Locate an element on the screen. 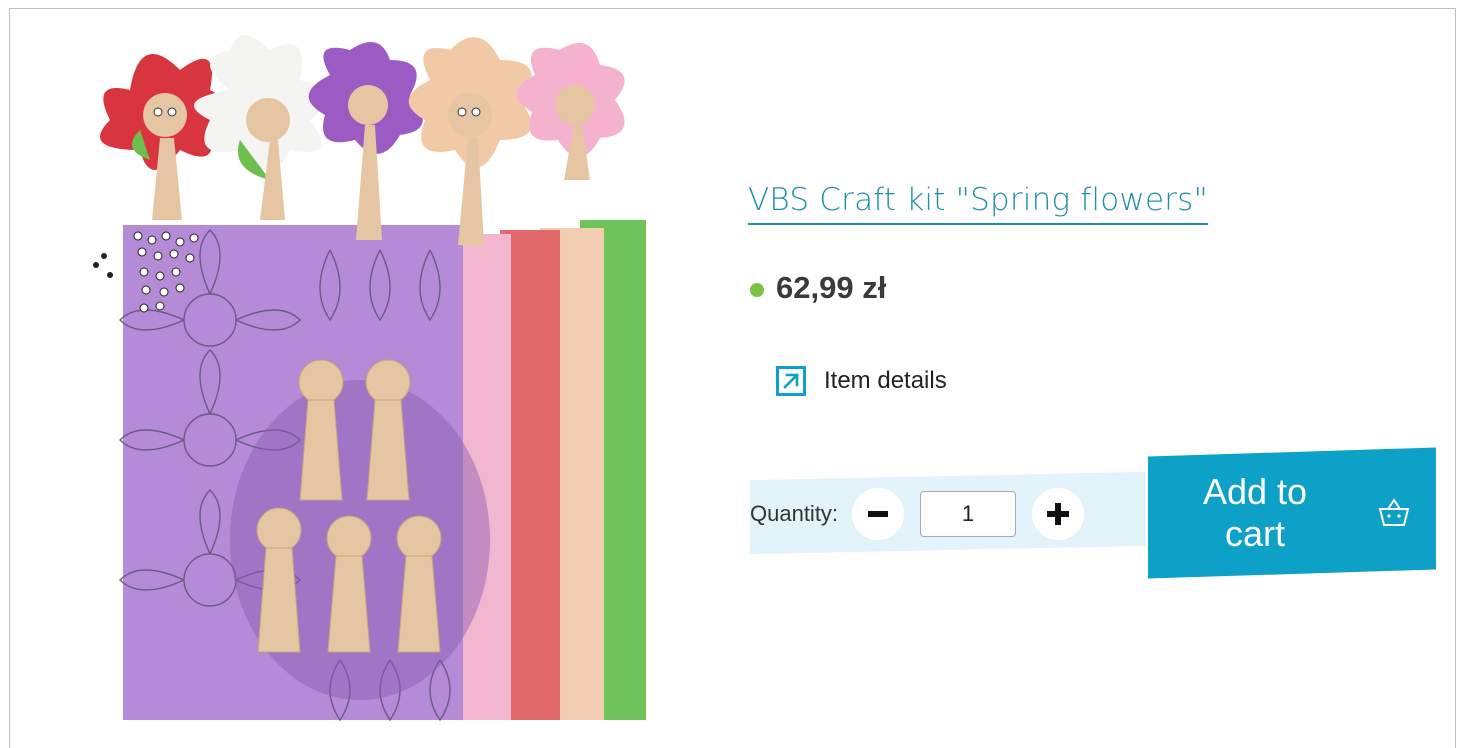  stock-status-dot is located at coordinates (757, 290).